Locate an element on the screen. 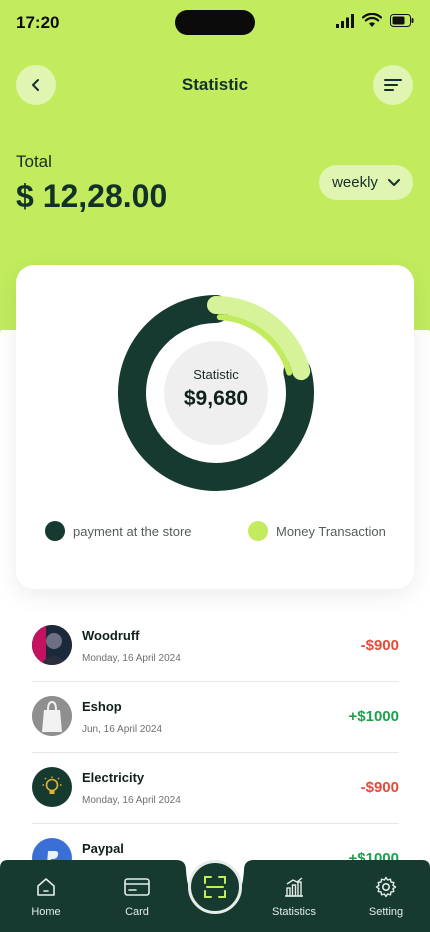 Image resolution: width=430 pixels, height=932 pixels. menu-button is located at coordinates (393, 85).